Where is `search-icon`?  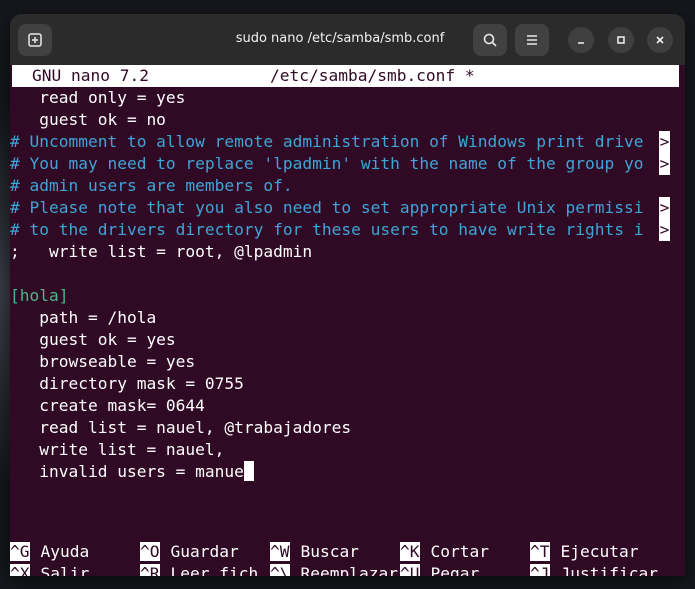
search-icon is located at coordinates (490, 40).